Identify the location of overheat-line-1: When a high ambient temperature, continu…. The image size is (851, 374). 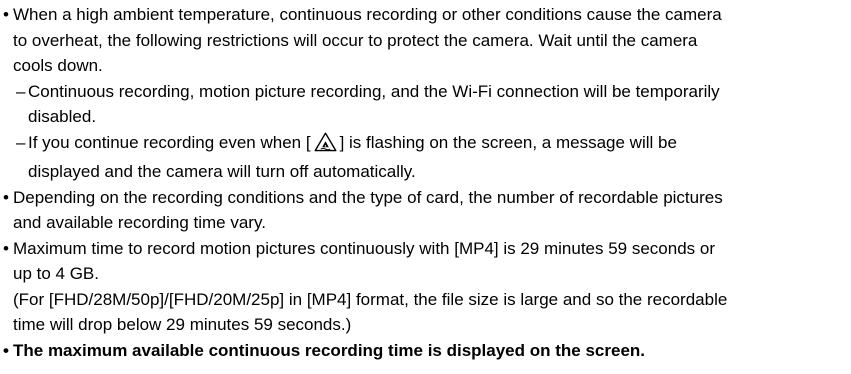
(367, 14).